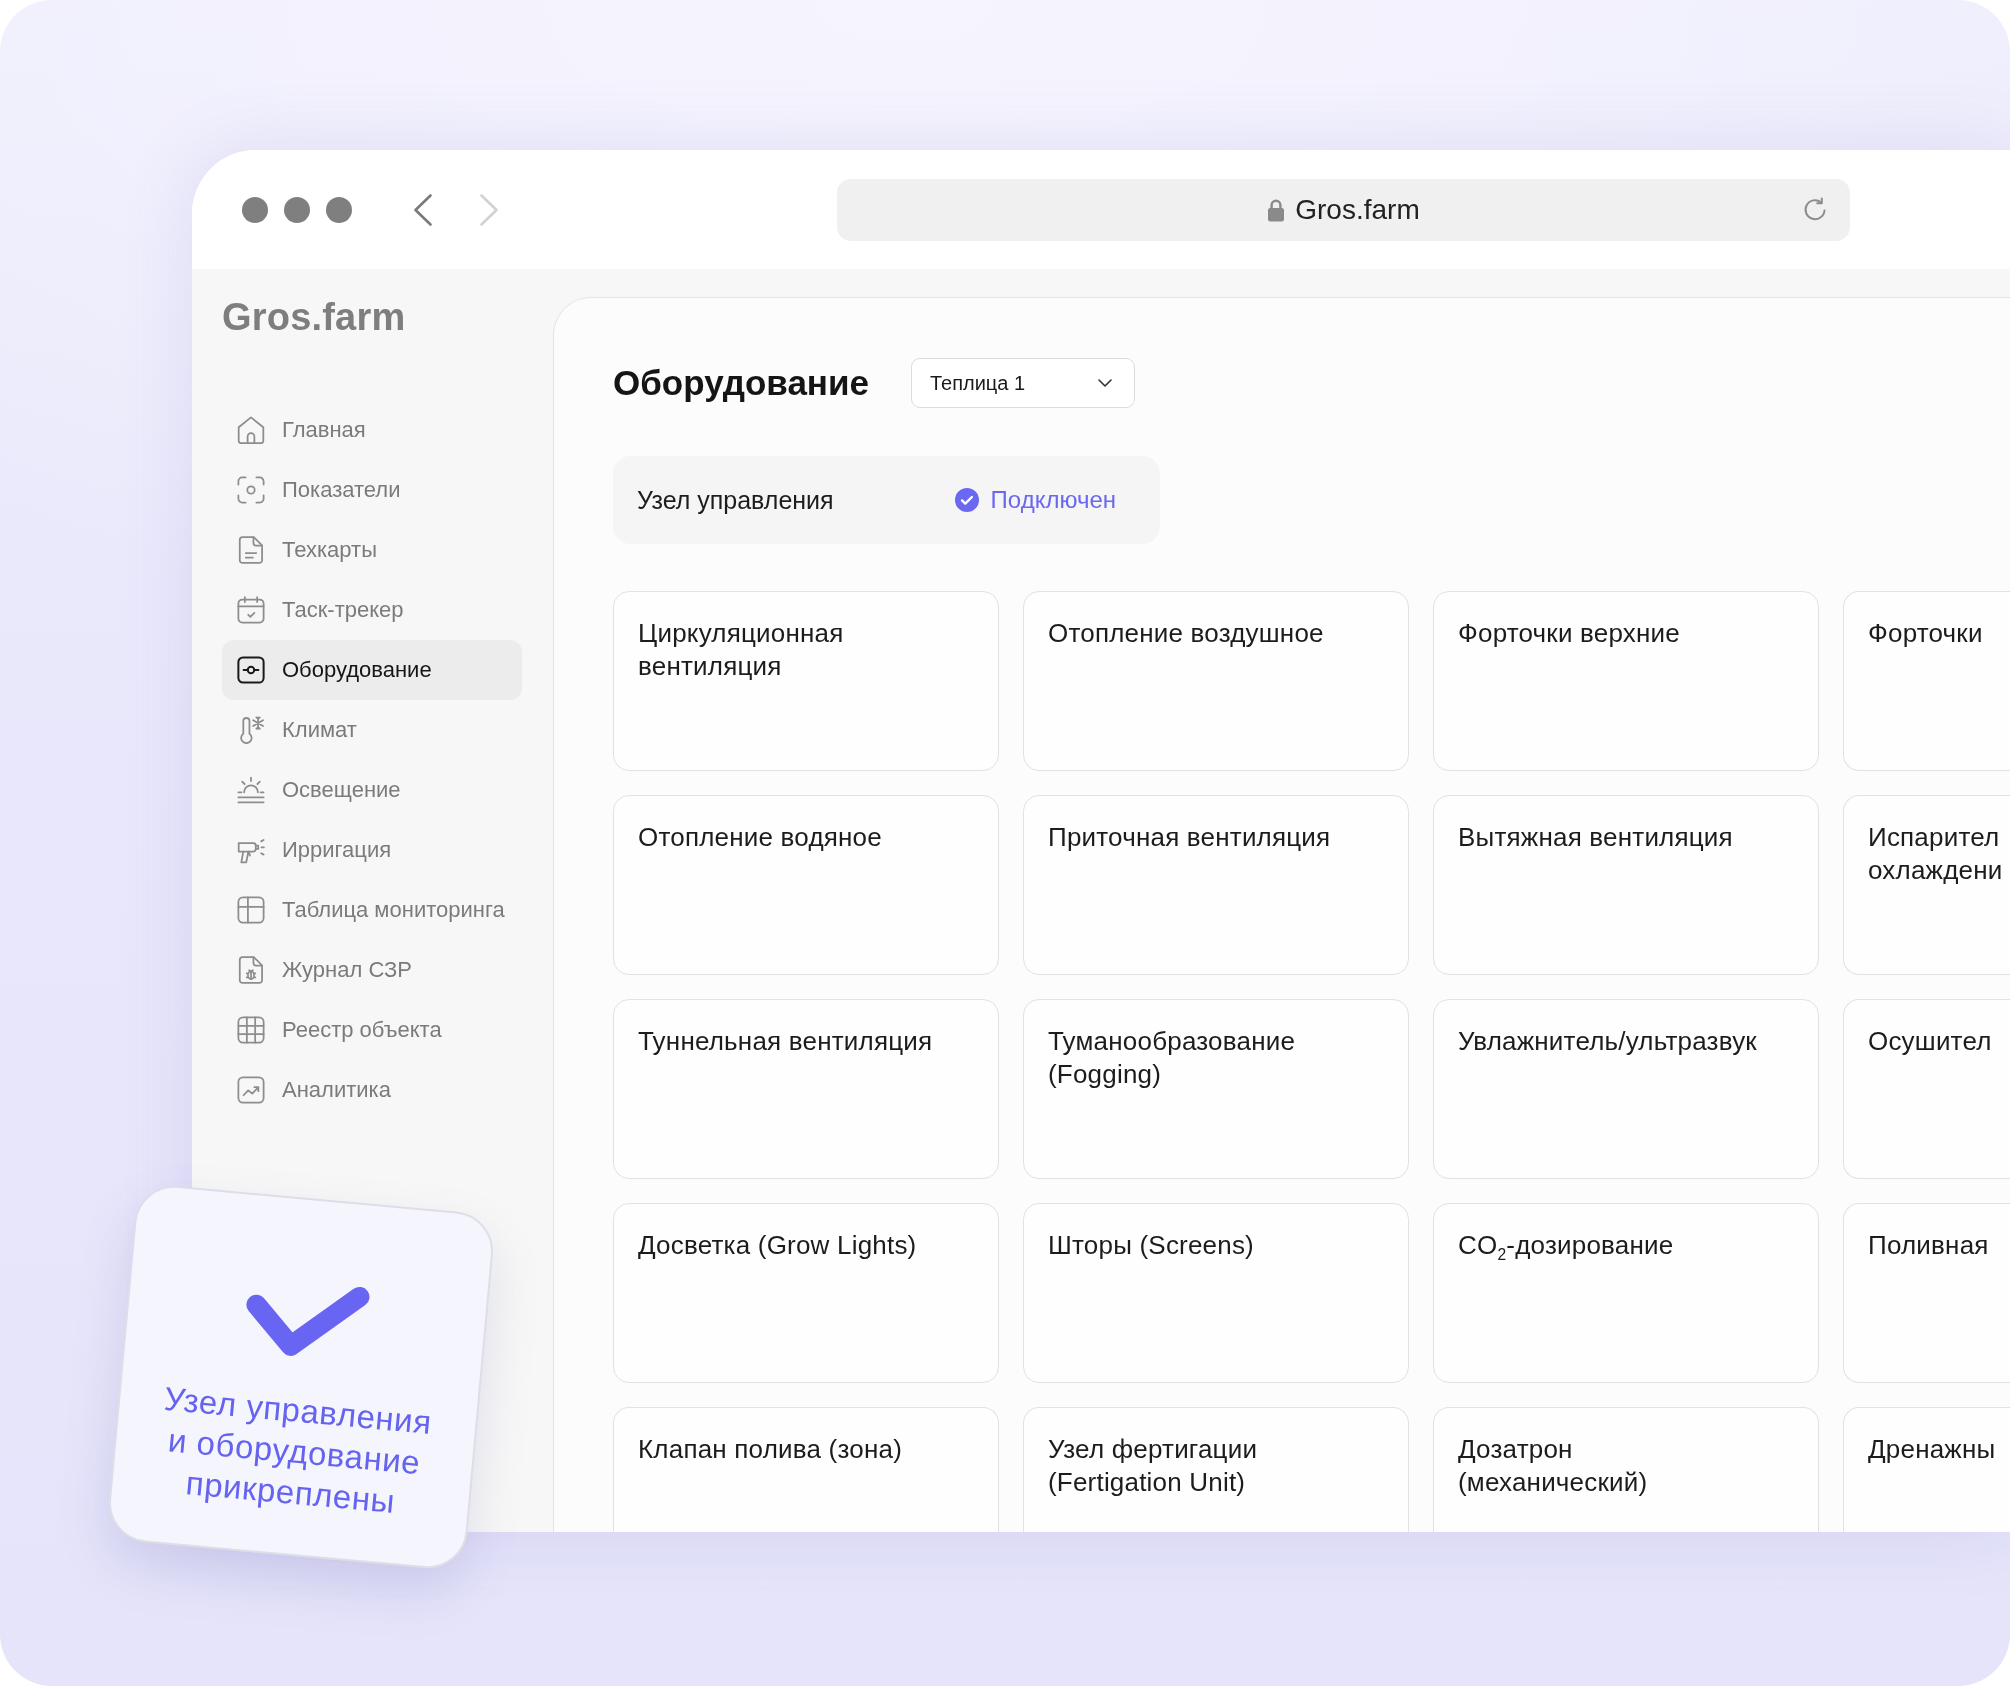 The image size is (2010, 1686). What do you see at coordinates (1926, 885) in the screenshot?
I see `equipment-card: Испарител охлаждени` at bounding box center [1926, 885].